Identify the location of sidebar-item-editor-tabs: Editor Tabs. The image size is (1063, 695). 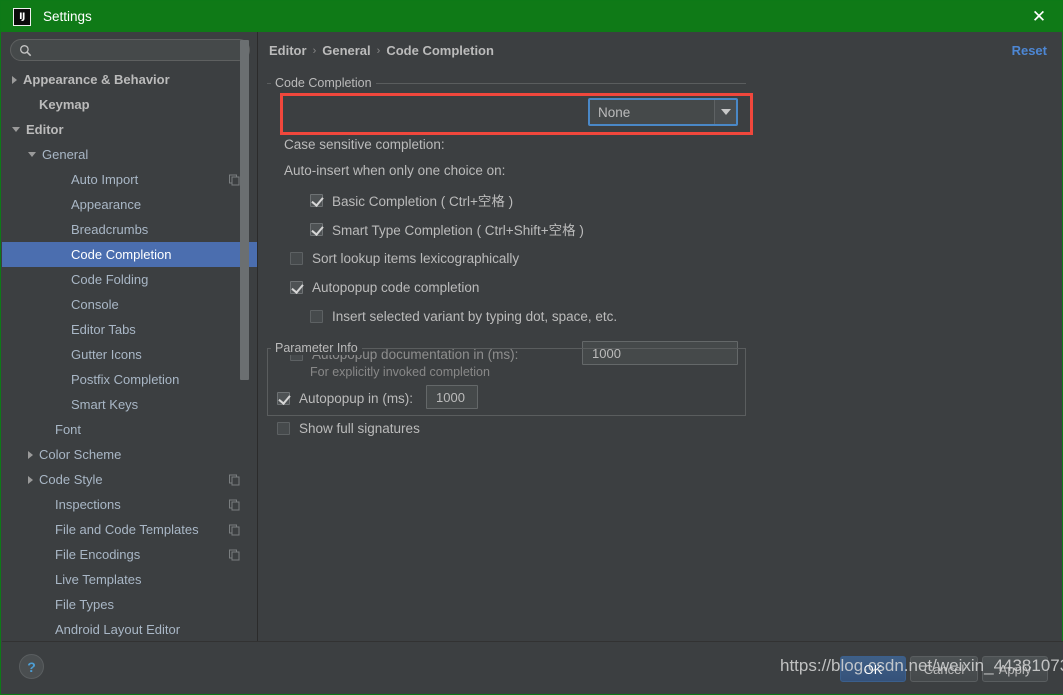
(129, 329).